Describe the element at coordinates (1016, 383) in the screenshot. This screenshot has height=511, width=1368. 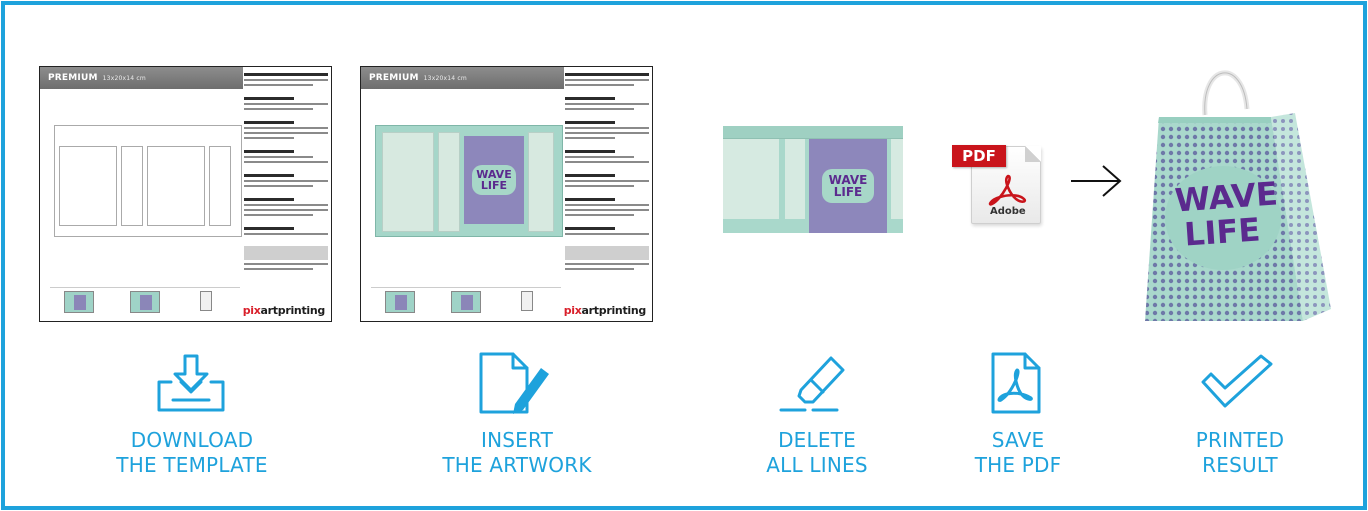
I see `pdf-file-icon` at that location.